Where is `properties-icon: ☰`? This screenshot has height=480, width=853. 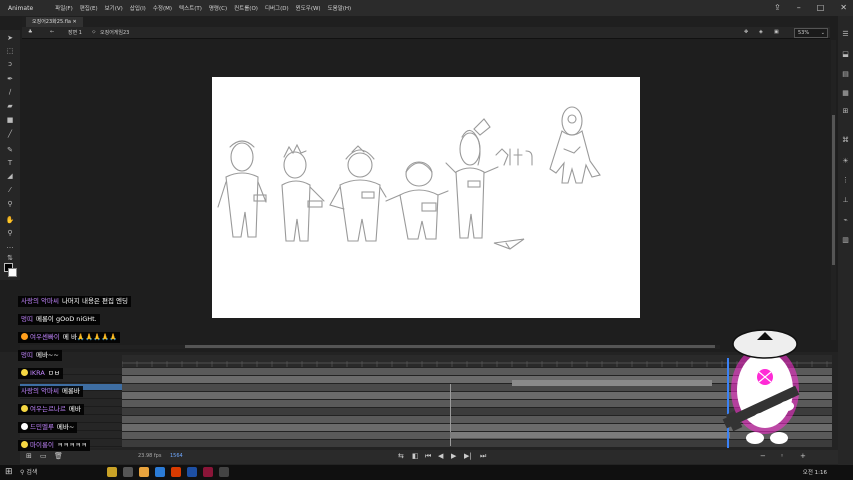 properties-icon: ☰ is located at coordinates (845, 34).